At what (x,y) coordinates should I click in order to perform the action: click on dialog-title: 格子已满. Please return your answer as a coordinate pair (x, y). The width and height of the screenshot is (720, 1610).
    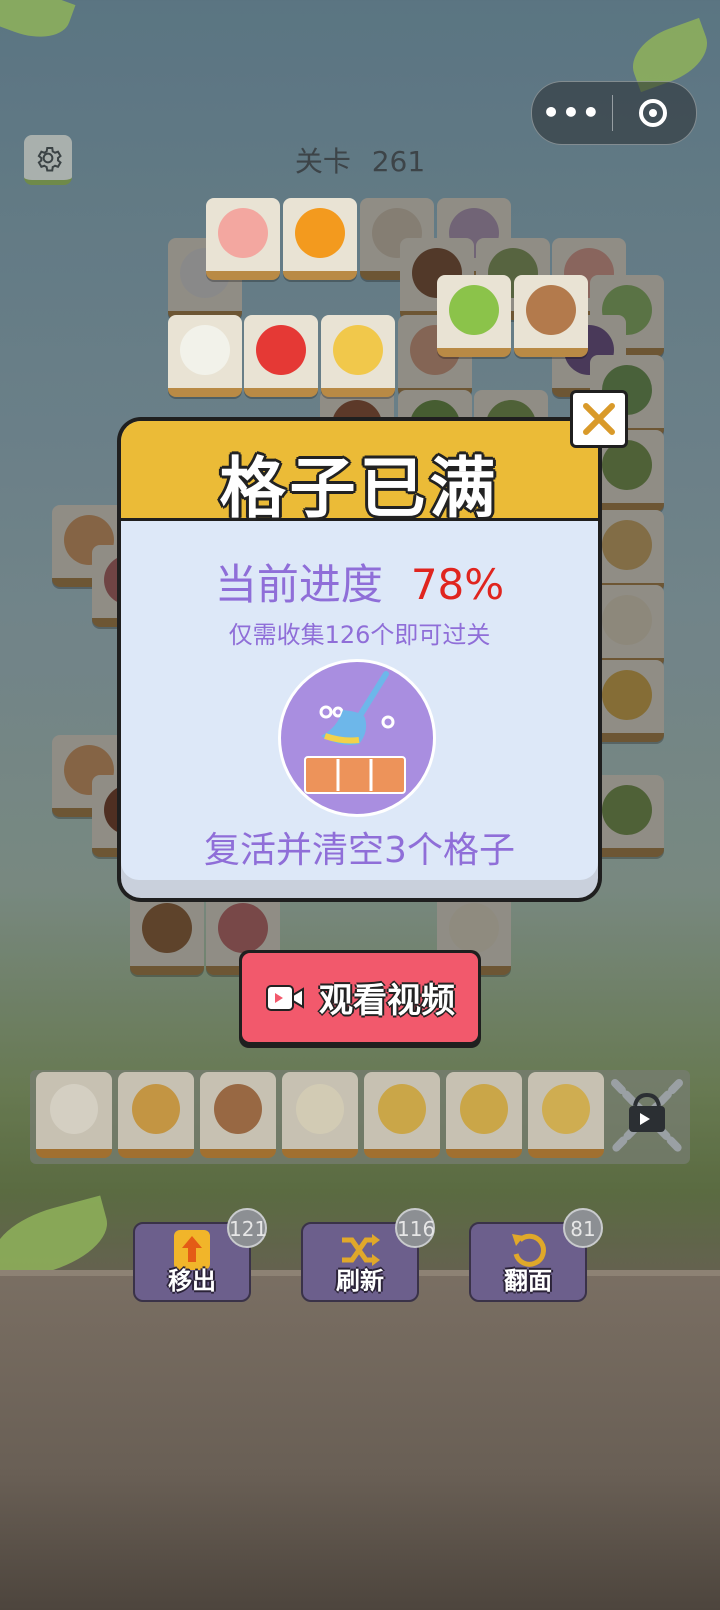
    Looking at the image, I should click on (359, 488).